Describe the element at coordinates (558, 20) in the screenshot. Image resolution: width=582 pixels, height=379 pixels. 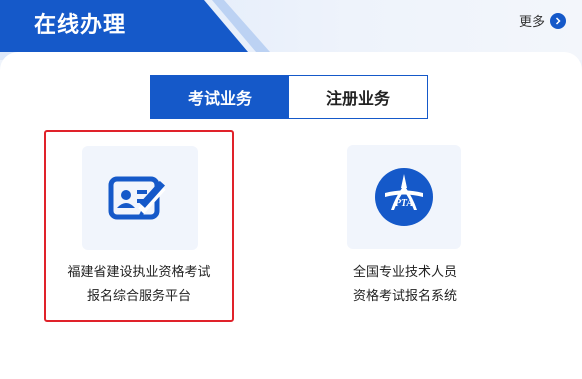
I see `chevron-right-icon` at that location.